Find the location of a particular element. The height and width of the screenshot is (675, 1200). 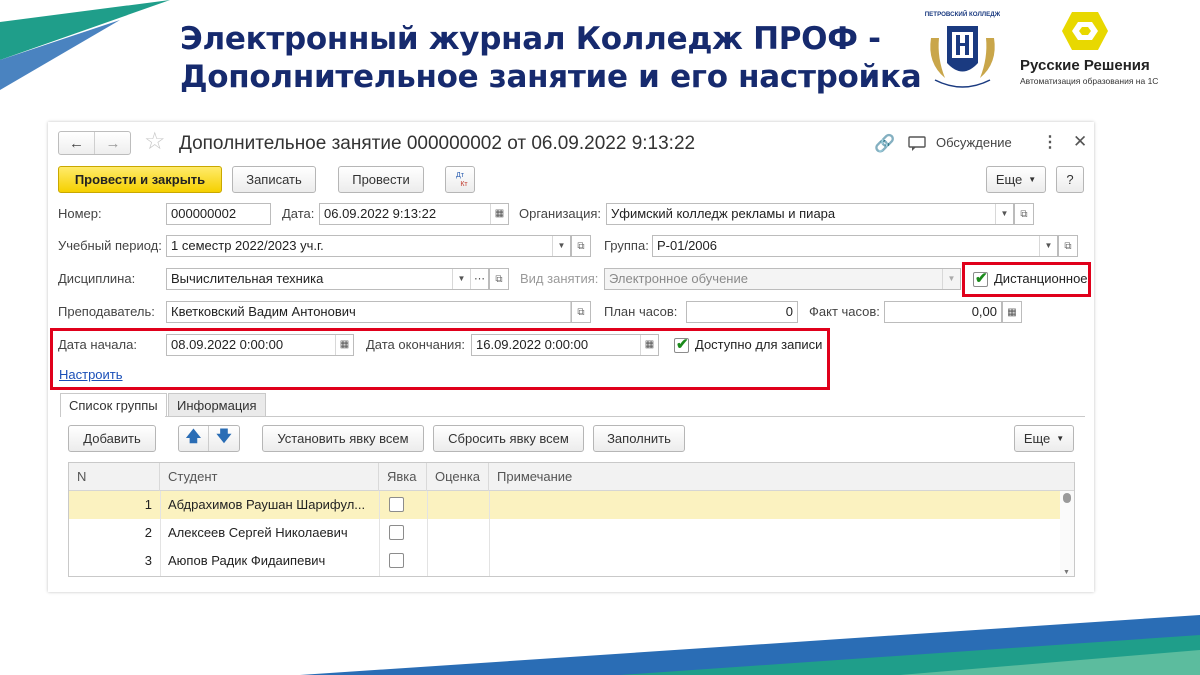

tab-group-list: Список группы is located at coordinates (113, 405).